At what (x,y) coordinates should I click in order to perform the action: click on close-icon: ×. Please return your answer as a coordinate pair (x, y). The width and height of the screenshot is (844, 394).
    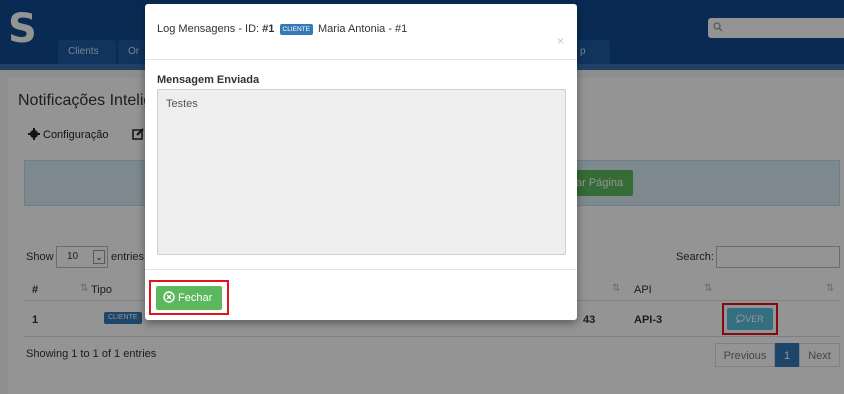
    Looking at the image, I should click on (560, 41).